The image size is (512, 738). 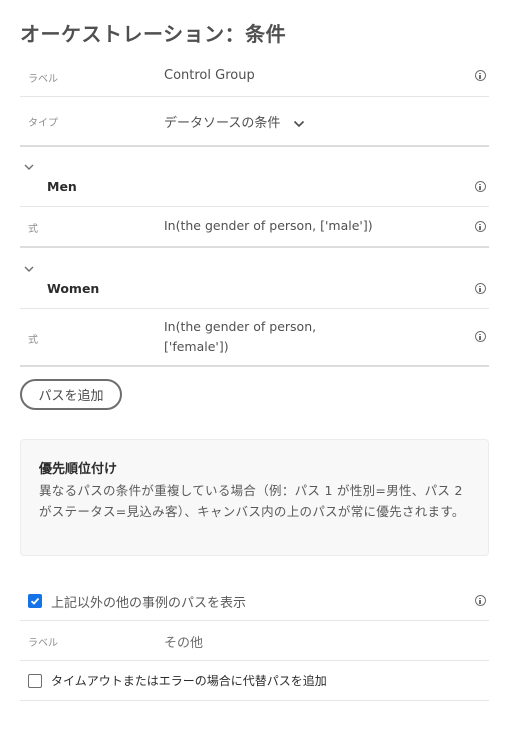 I want to click on timeout-row: タイムアウトまたはエラーの場合に代替パスを追加, so click(x=254, y=681).